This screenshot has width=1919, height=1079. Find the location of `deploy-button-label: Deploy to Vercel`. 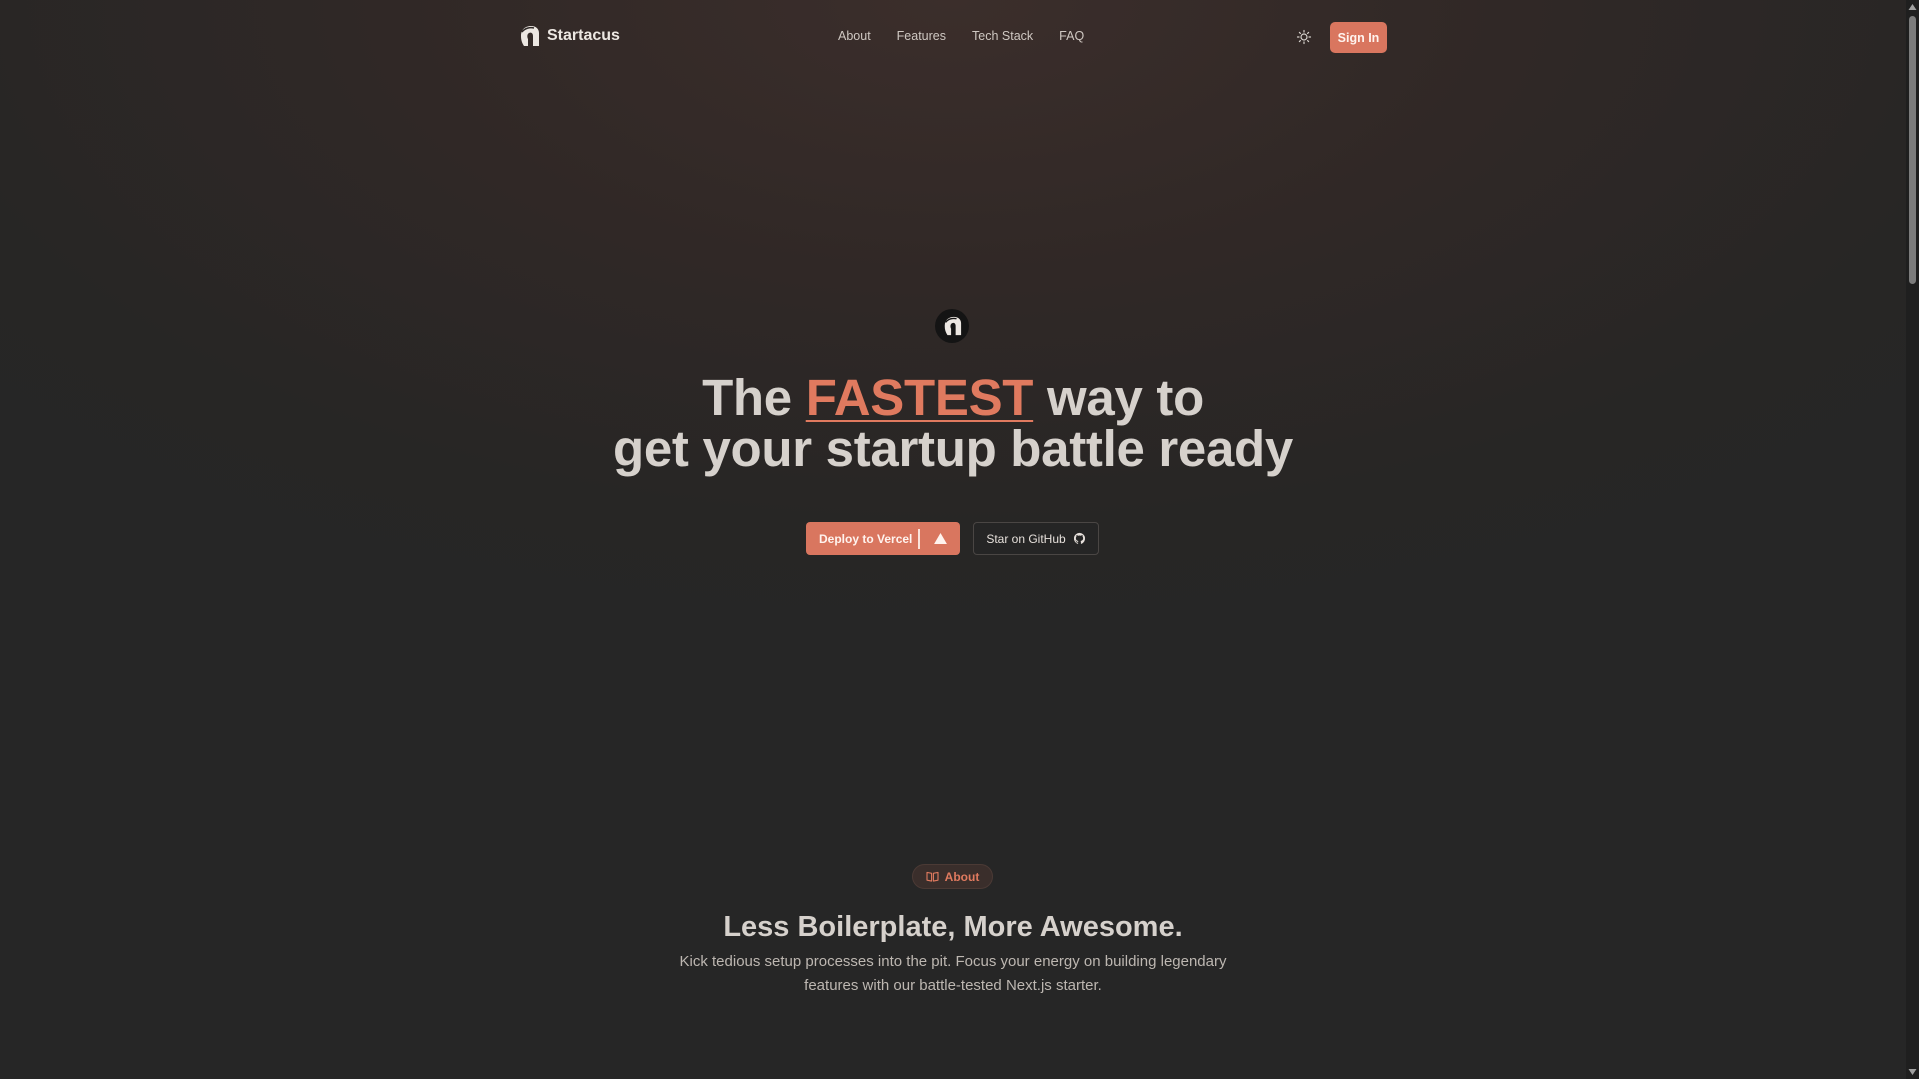

deploy-button-label: Deploy to Vercel is located at coordinates (866, 538).